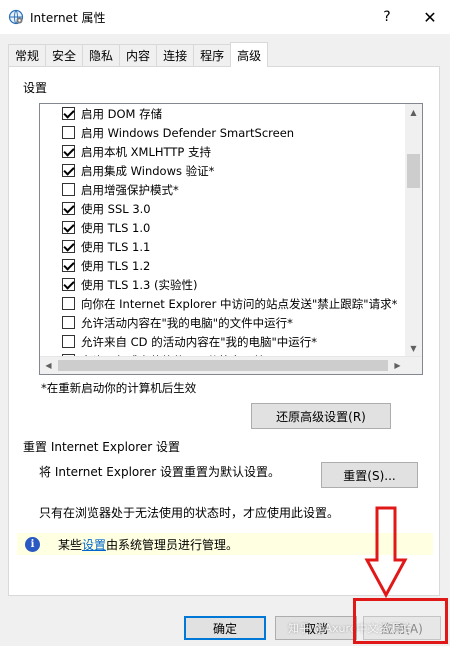 The height and width of the screenshot is (646, 450). Describe the element at coordinates (35, 88) in the screenshot. I see `settings-label: 设置` at that location.